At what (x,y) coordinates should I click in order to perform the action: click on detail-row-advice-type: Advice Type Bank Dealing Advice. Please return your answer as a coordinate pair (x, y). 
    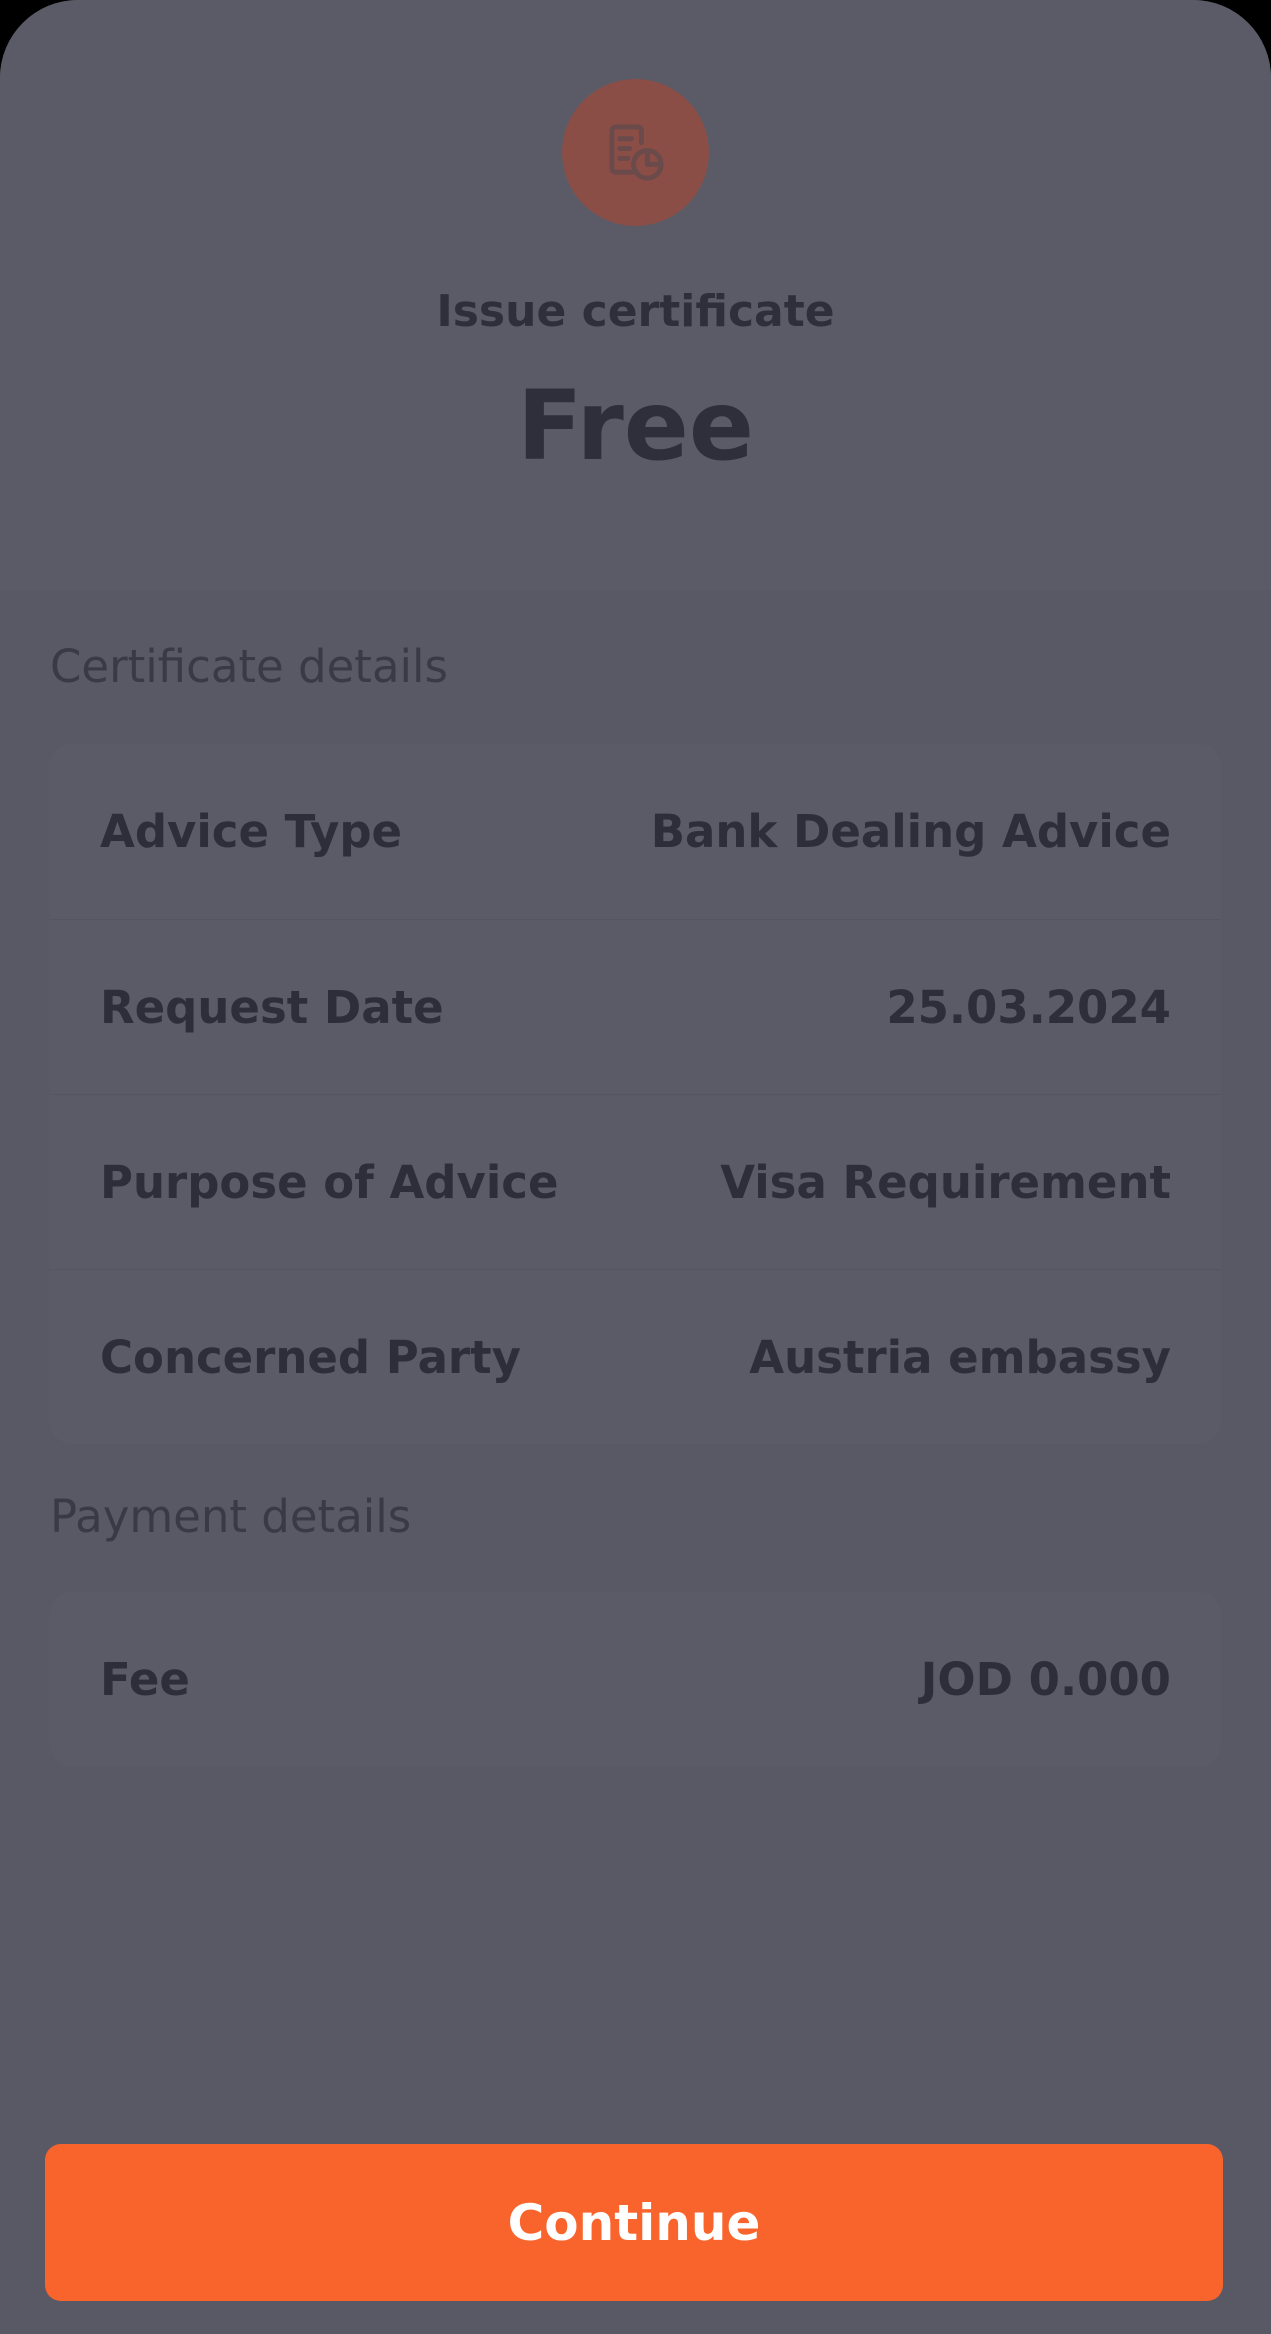
    Looking at the image, I should click on (635, 831).